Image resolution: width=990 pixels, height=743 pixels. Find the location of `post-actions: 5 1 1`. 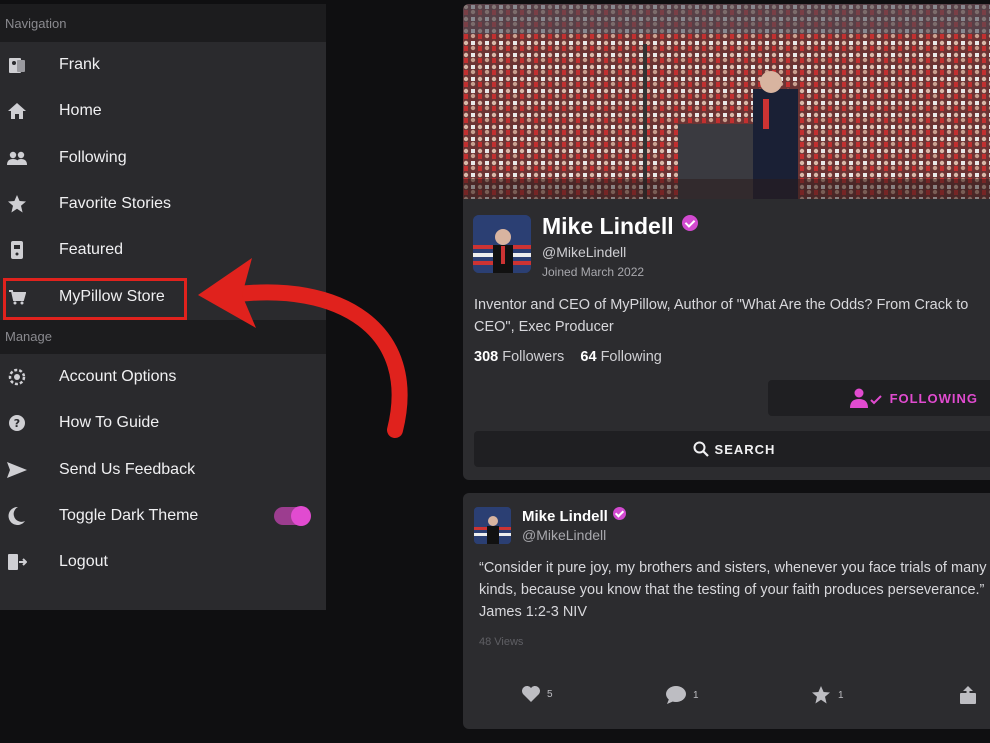

post-actions: 5 1 1 is located at coordinates (726, 696).